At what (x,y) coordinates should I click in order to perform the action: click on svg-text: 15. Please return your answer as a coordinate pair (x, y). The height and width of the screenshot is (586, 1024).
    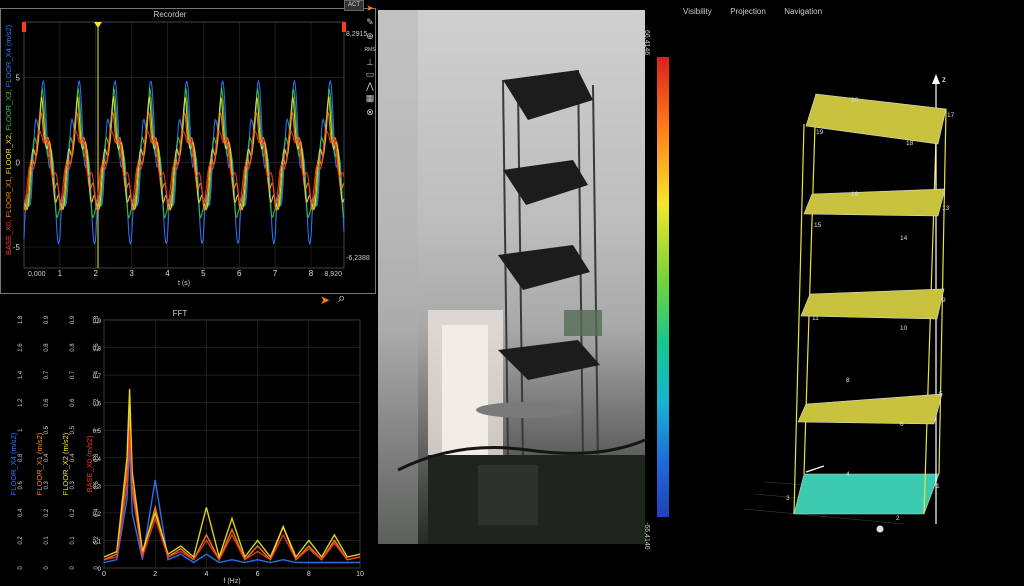
    Looking at the image, I should click on (818, 225).